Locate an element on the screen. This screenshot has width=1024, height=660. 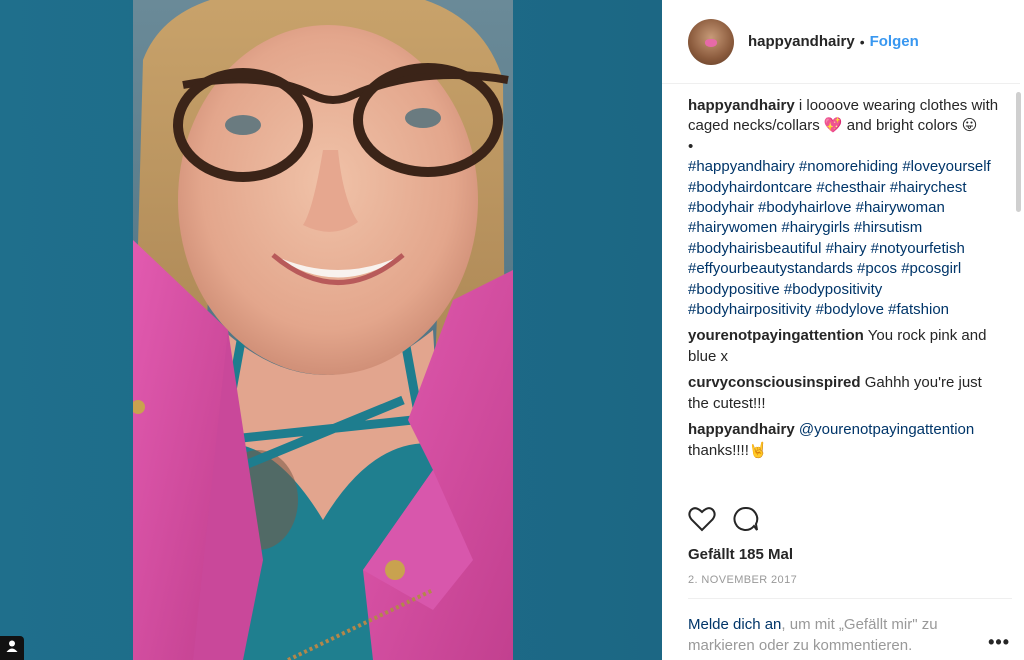
comment-username: happyandhairy is located at coordinates (741, 429).